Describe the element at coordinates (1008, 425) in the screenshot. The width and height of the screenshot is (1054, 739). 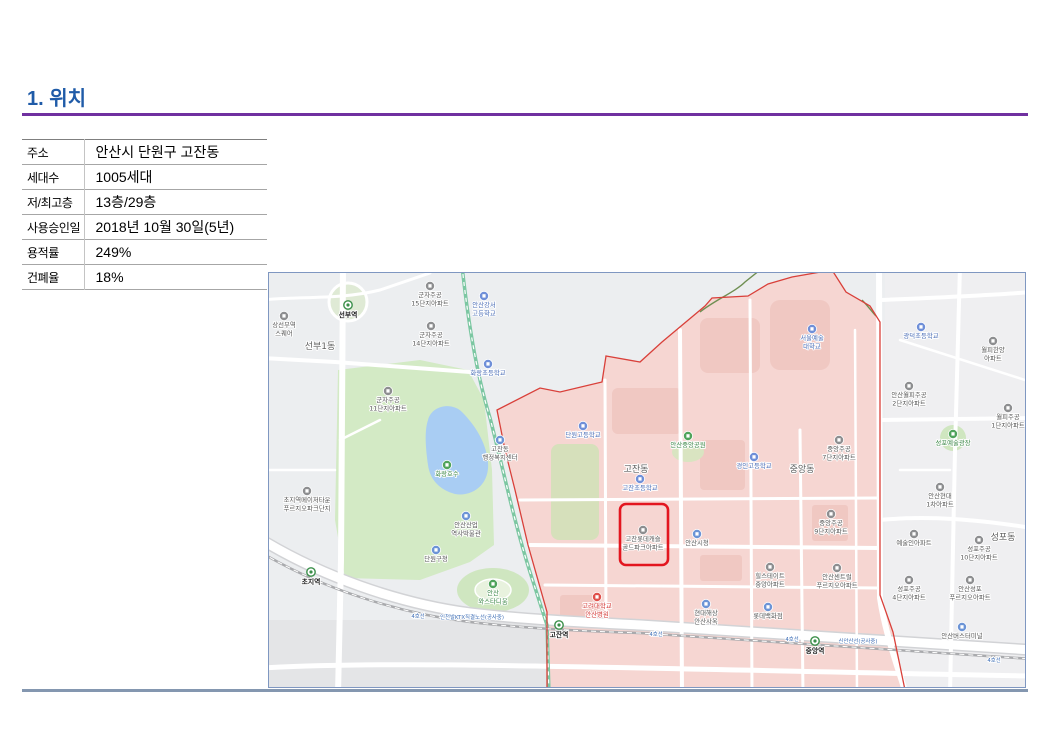
I see `map-place-label: 1단지아파트` at that location.